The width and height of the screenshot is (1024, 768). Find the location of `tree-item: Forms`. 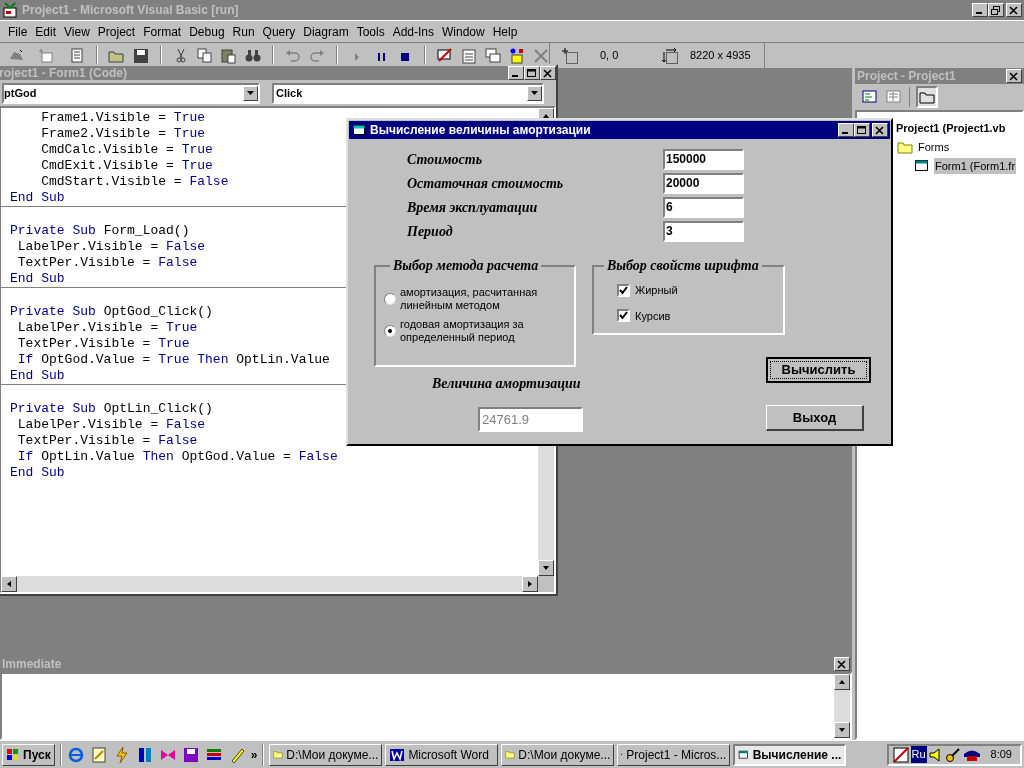

tree-item: Forms is located at coordinates (934, 147).